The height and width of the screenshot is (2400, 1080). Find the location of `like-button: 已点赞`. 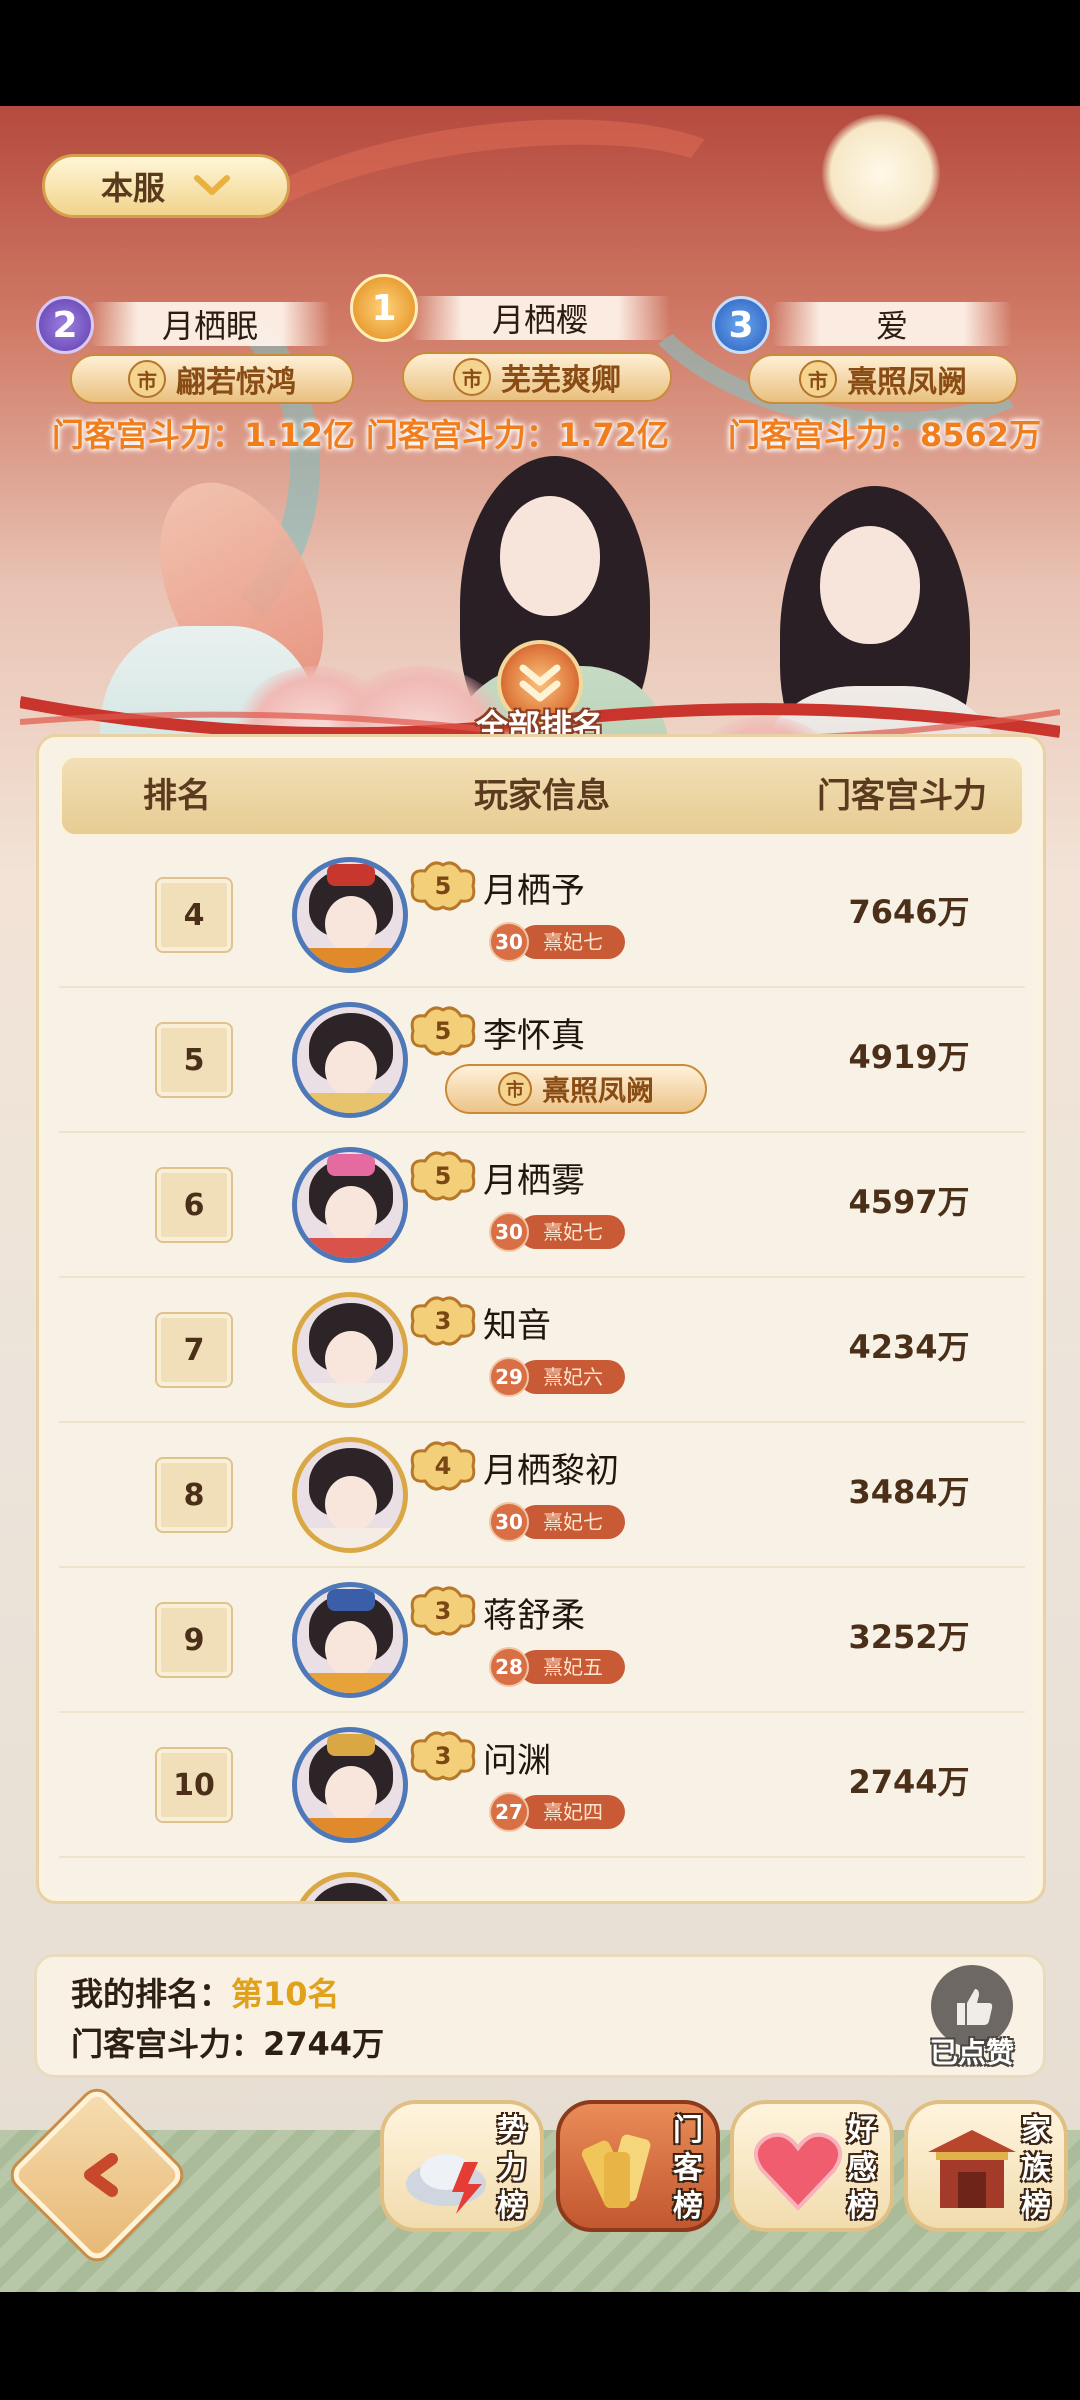

like-button: 已点赞 is located at coordinates (972, 2020).